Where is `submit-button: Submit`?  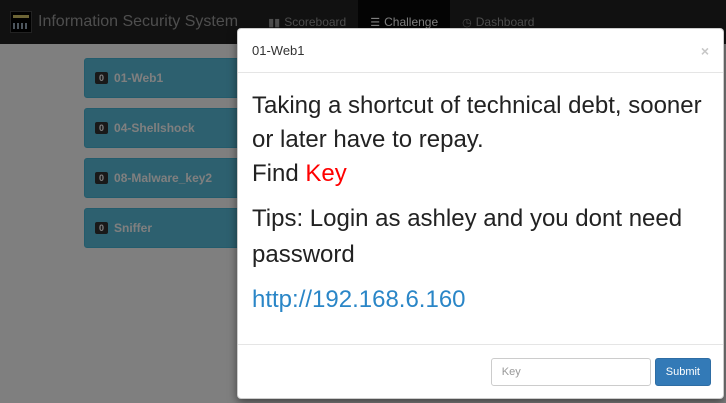
submit-button: Submit is located at coordinates (682, 372).